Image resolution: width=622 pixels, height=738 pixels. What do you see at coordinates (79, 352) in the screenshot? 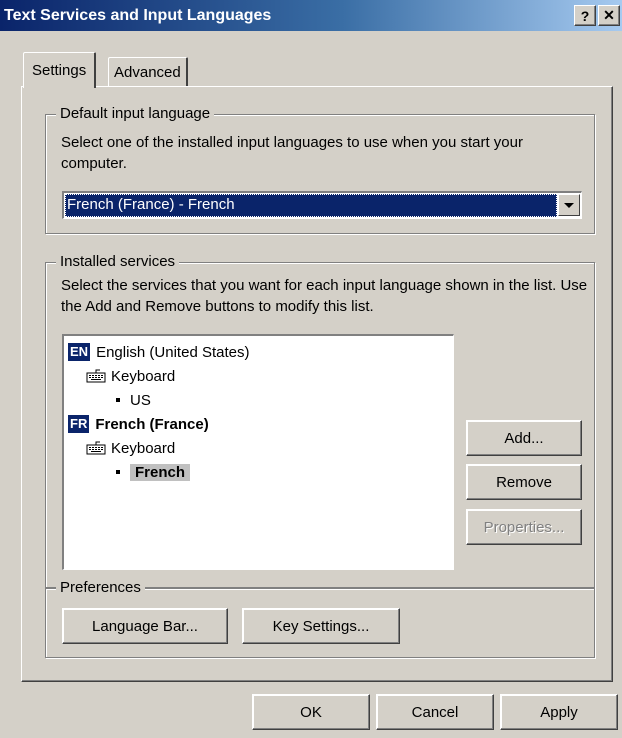
I see `language-badge-en: EN` at bounding box center [79, 352].